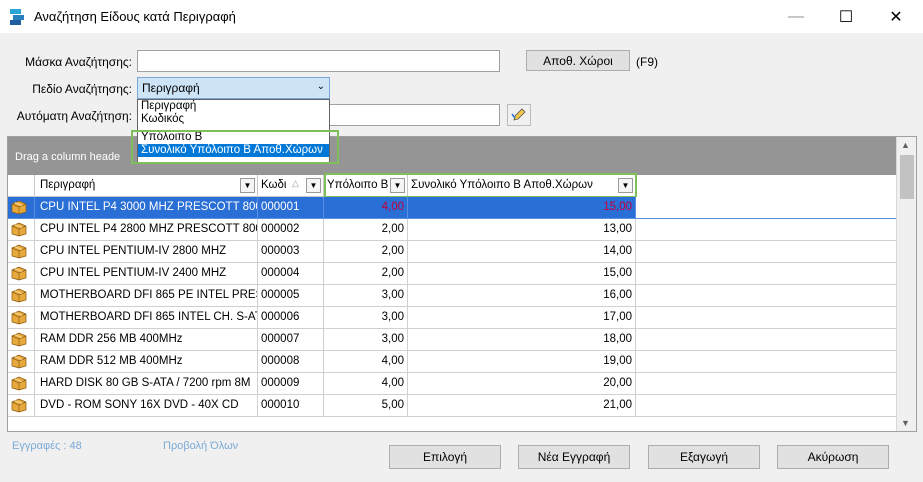 Image resolution: width=923 pixels, height=482 pixels. I want to click on new-record-button: Νέα Εγγραφή, so click(574, 457).